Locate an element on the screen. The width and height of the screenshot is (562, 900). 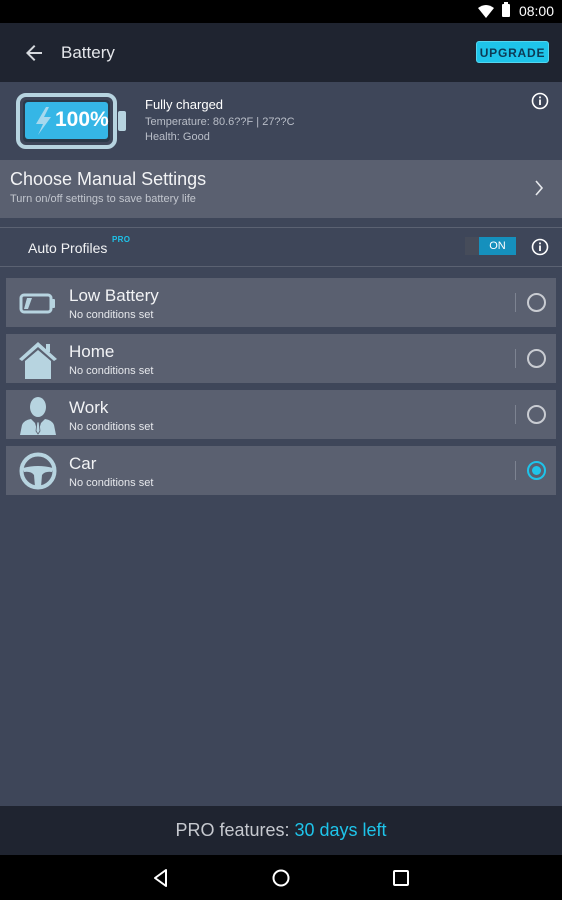
profile-item-car: Car No conditions set is located at coordinates (281, 470).